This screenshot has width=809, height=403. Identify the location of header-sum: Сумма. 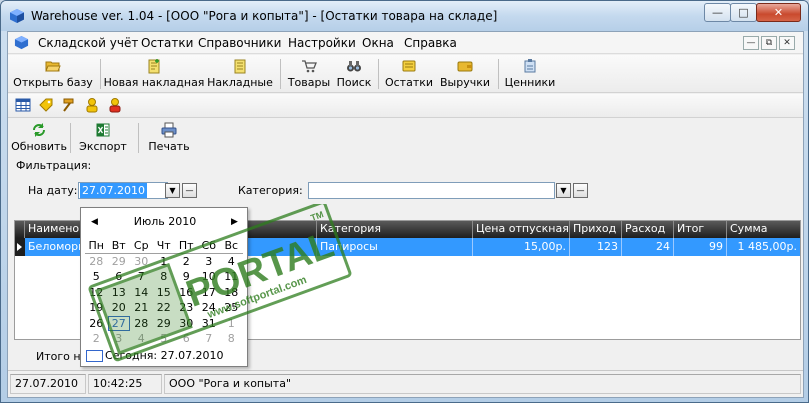
(763, 229).